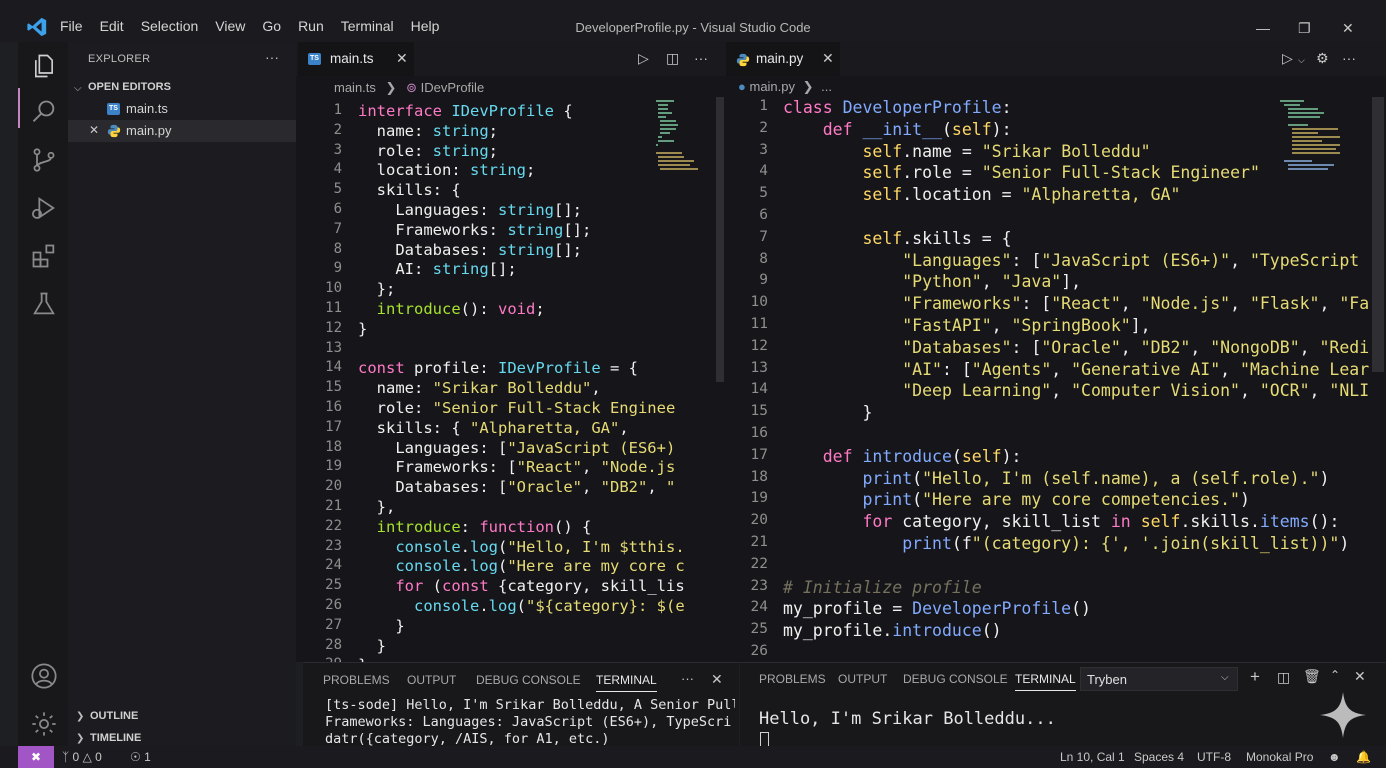 The height and width of the screenshot is (768, 1386). I want to click on debug-settings-icon: ⚙, so click(1322, 58).